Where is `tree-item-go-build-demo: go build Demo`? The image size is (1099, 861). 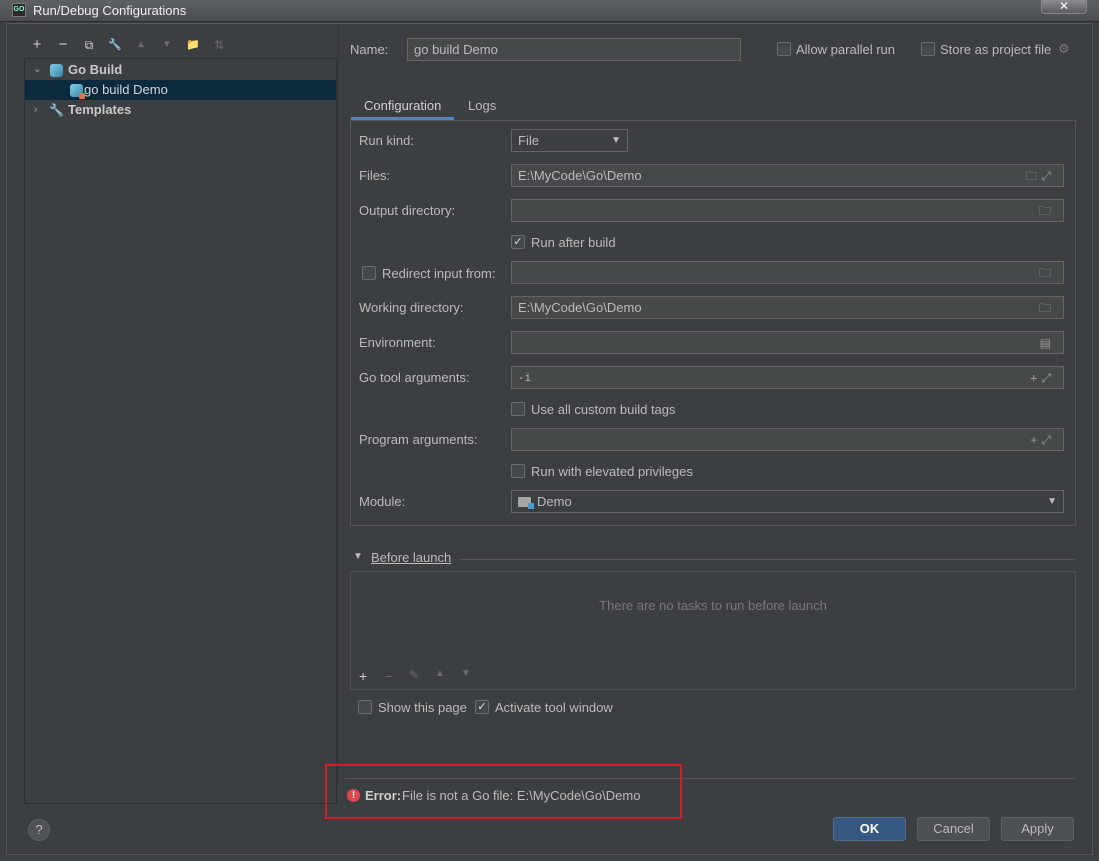 tree-item-go-build-demo: go build Demo is located at coordinates (180, 90).